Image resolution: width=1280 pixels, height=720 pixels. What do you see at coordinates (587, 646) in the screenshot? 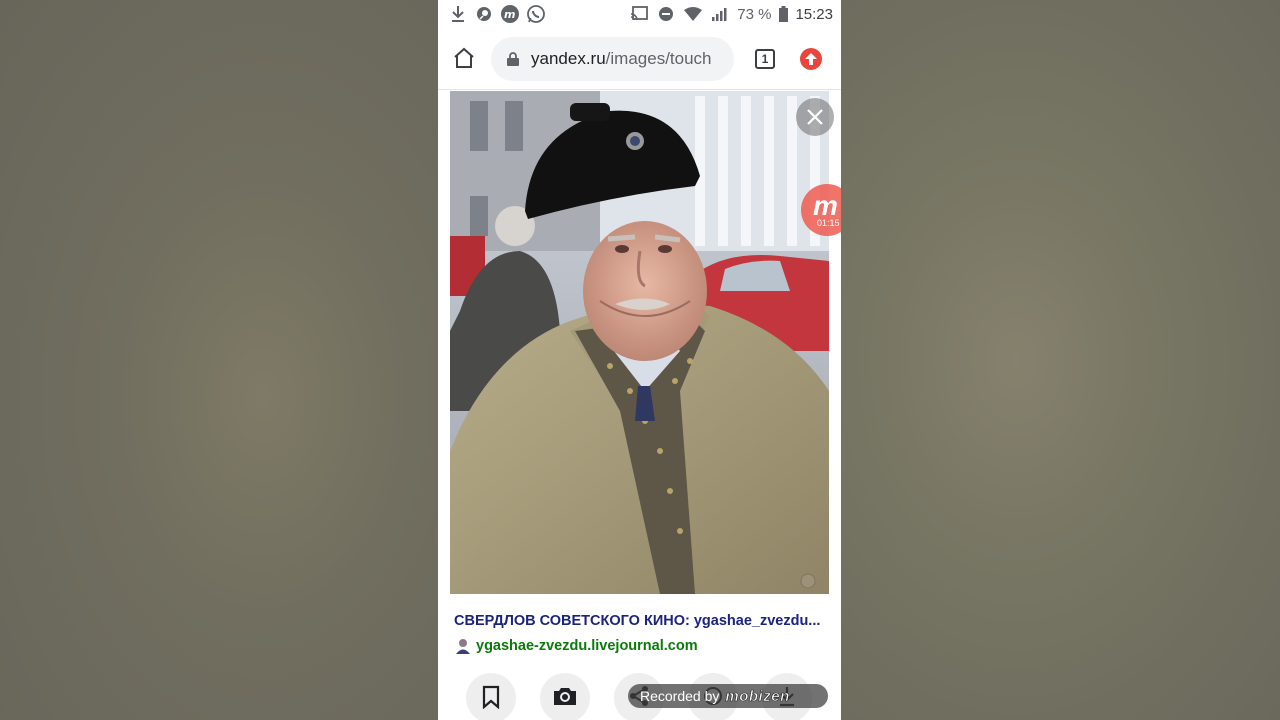
I see `source-link: ygashae-zvezdu.livejournal.com` at bounding box center [587, 646].